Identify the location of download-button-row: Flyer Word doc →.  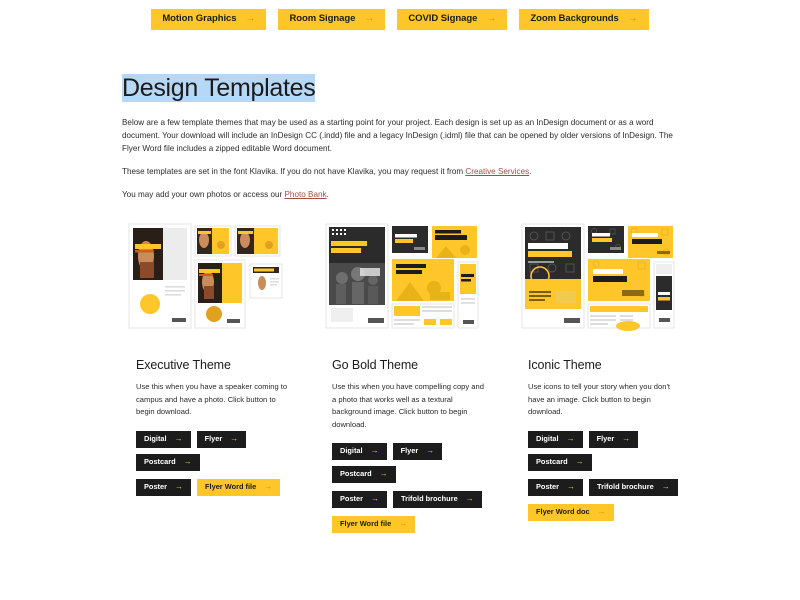
(610, 512).